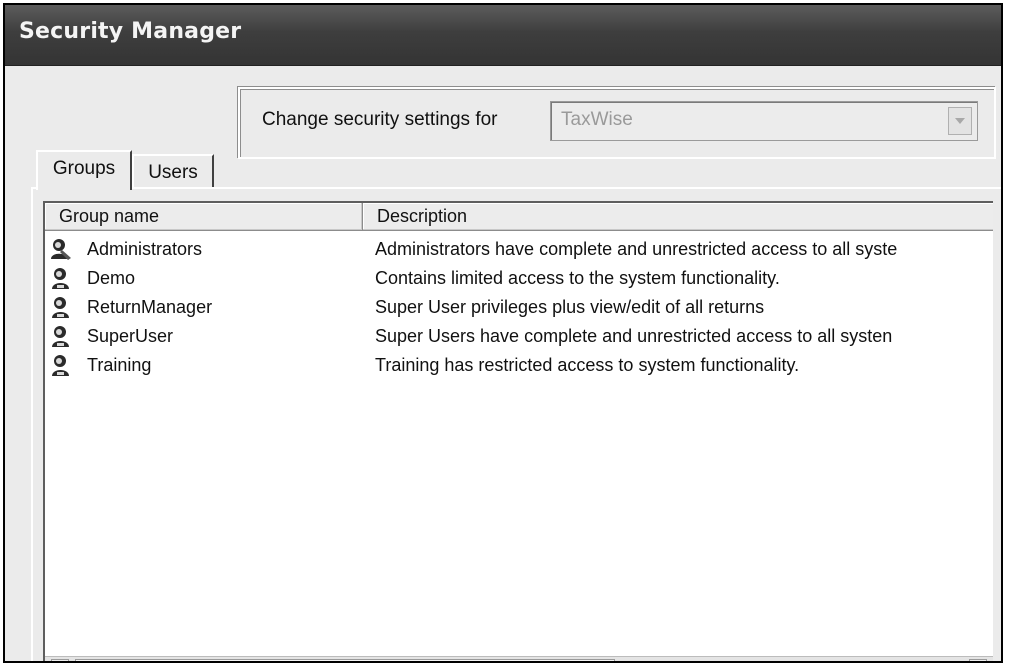 The width and height of the screenshot is (1011, 663). I want to click on dropdown-button, so click(960, 121).